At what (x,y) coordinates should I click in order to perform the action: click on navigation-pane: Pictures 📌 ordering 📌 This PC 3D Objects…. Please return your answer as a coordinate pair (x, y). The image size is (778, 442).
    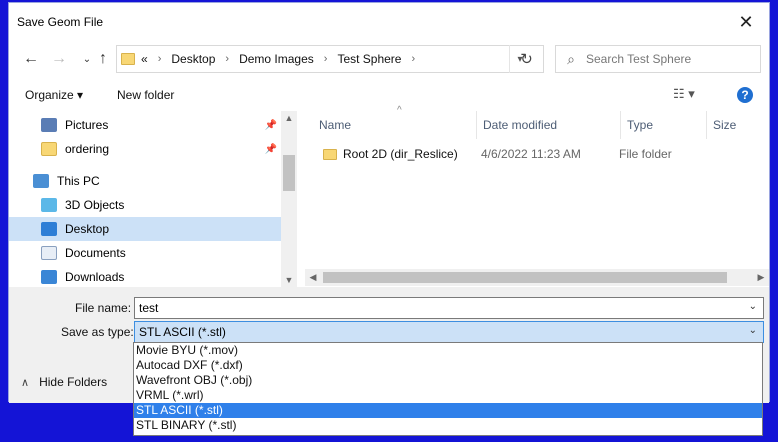
    Looking at the image, I should click on (153, 199).